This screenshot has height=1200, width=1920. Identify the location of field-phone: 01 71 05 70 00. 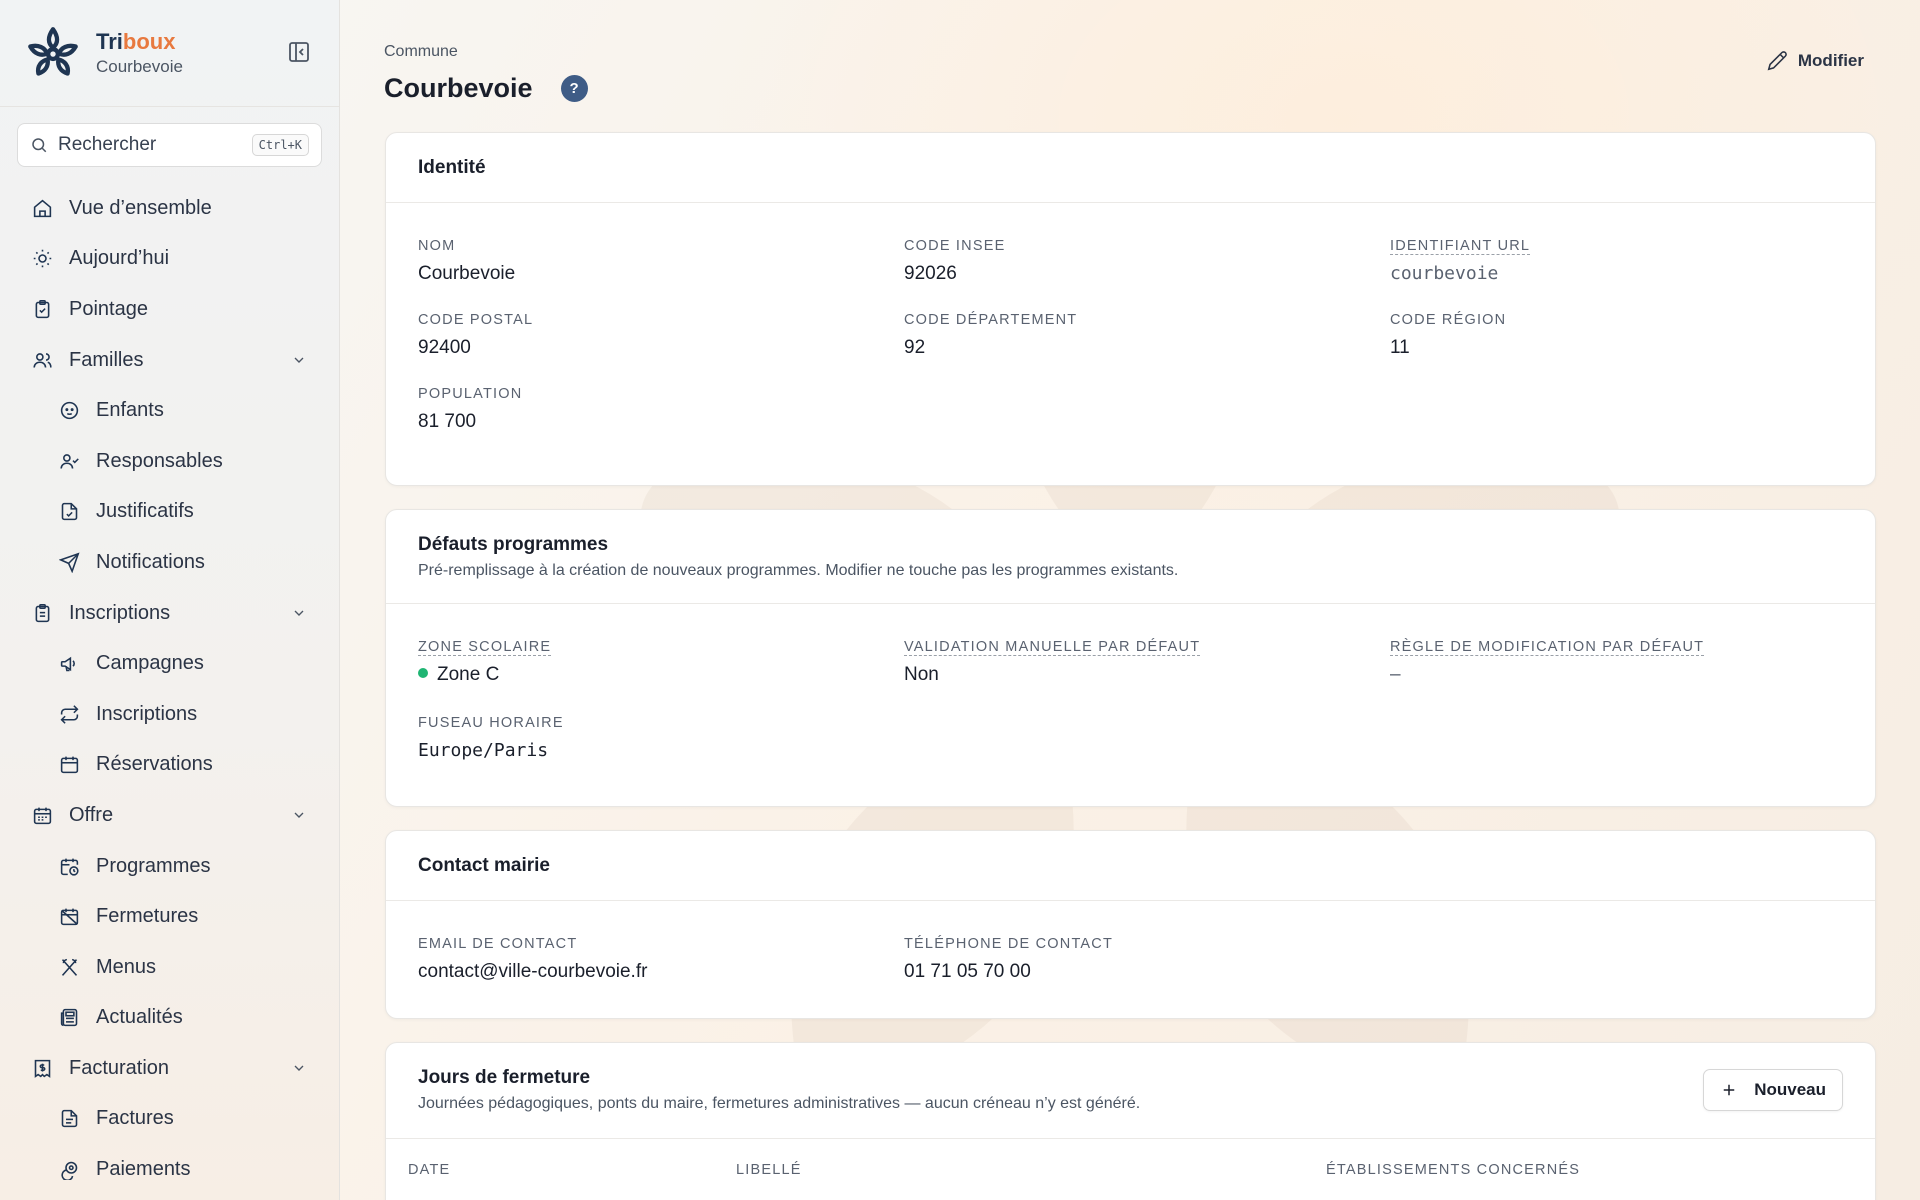
(1147, 972).